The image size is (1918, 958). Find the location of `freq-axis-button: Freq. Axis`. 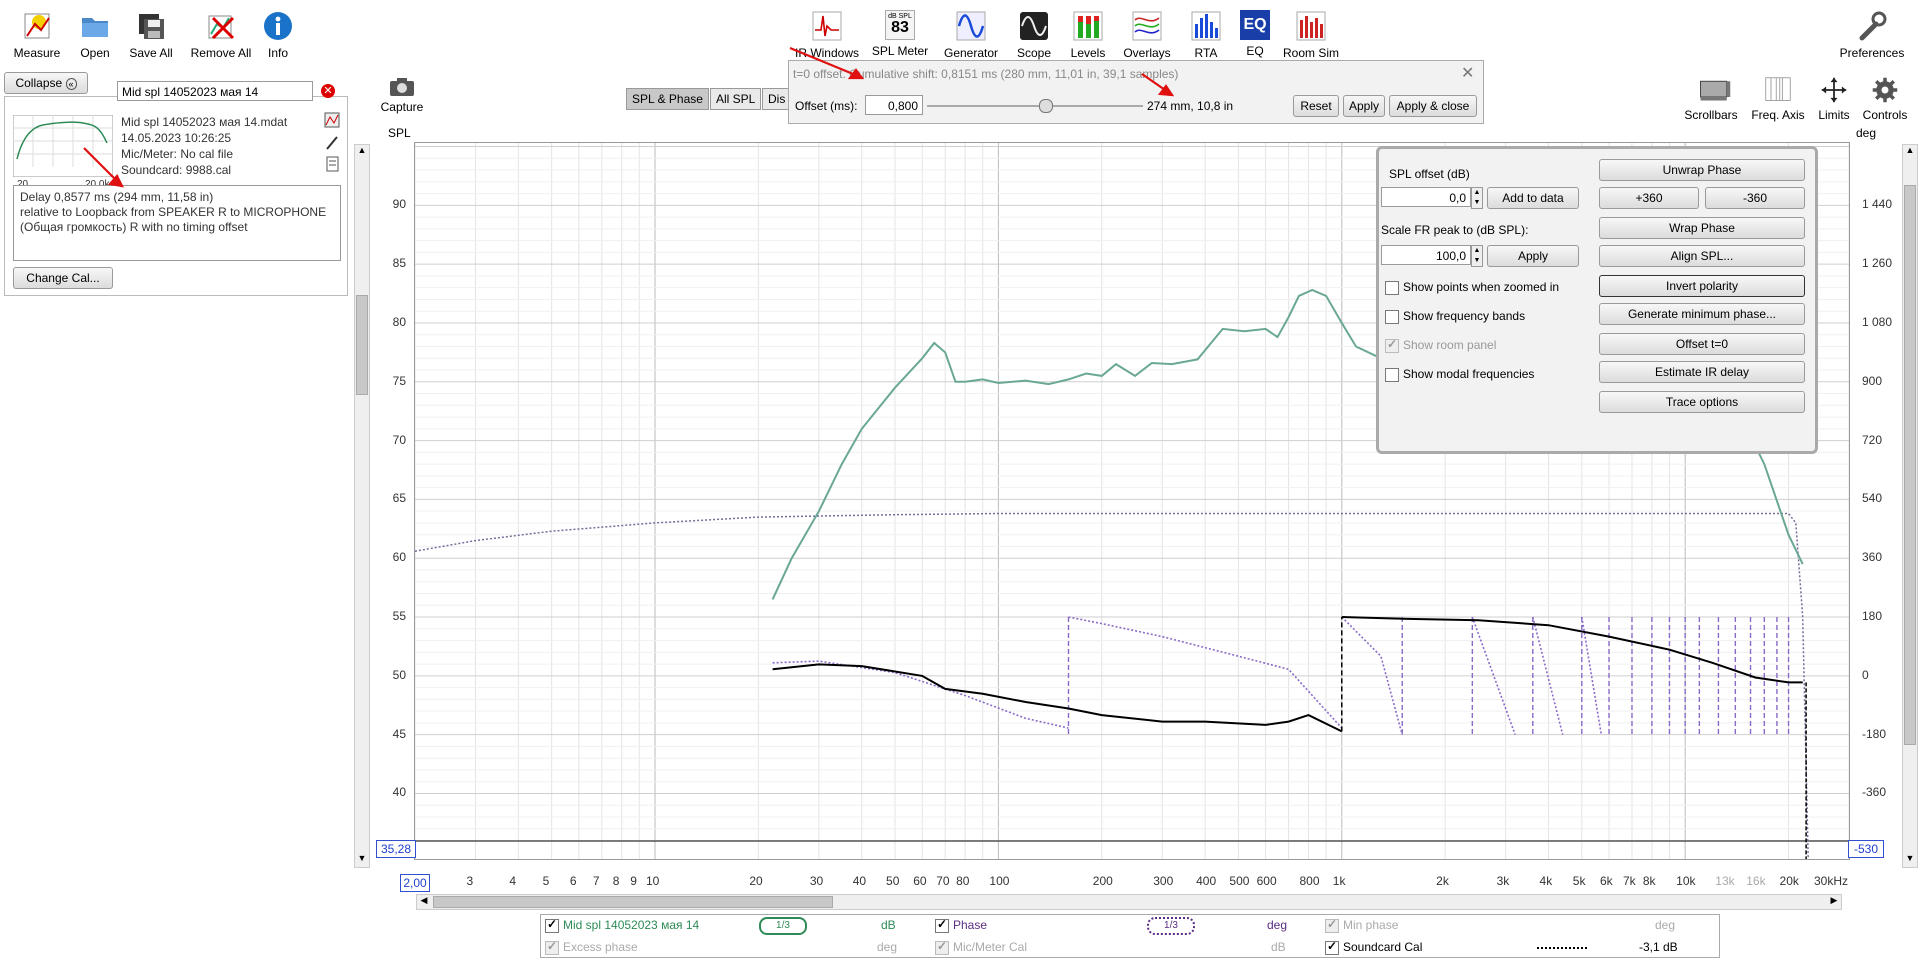

freq-axis-button: Freq. Axis is located at coordinates (1778, 99).